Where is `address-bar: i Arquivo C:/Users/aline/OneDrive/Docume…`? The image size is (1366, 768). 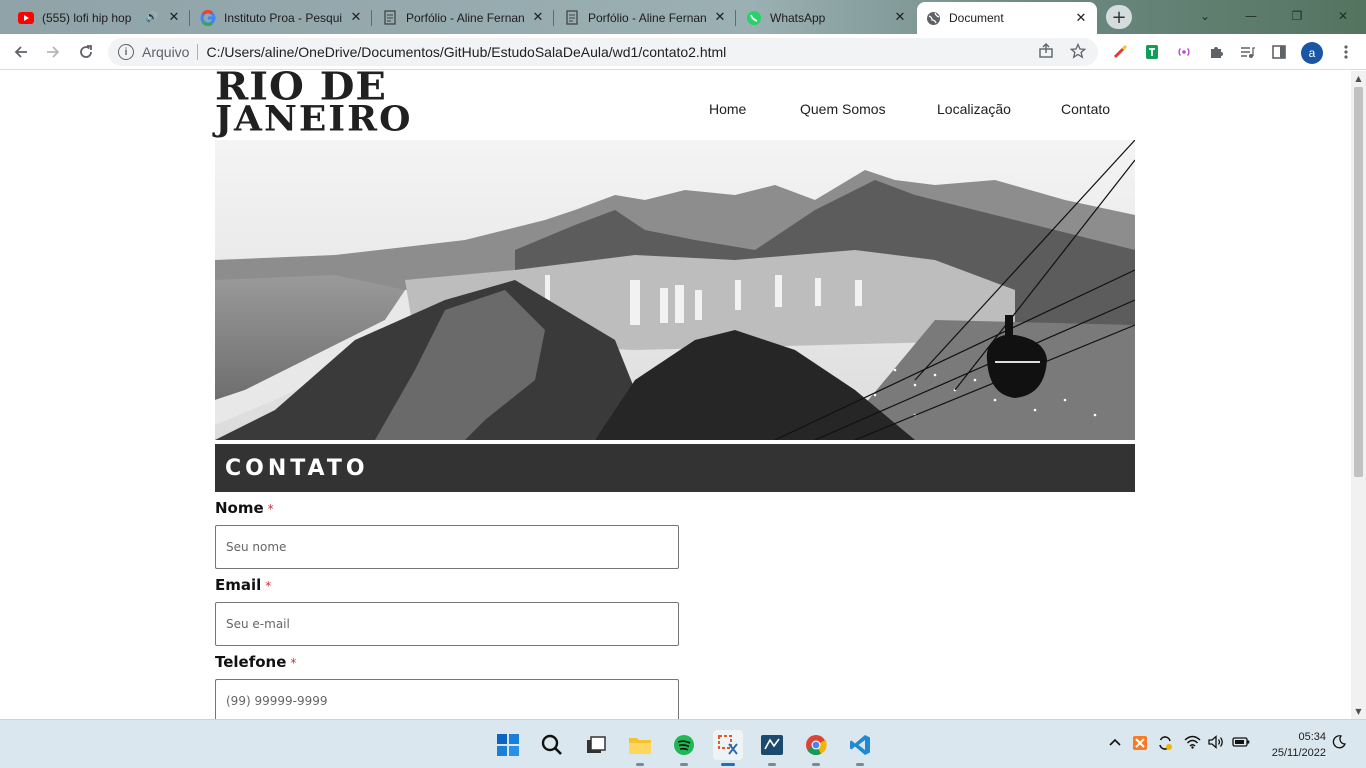
address-bar: i Arquivo C:/Users/aline/OneDrive/Docume… is located at coordinates (603, 52).